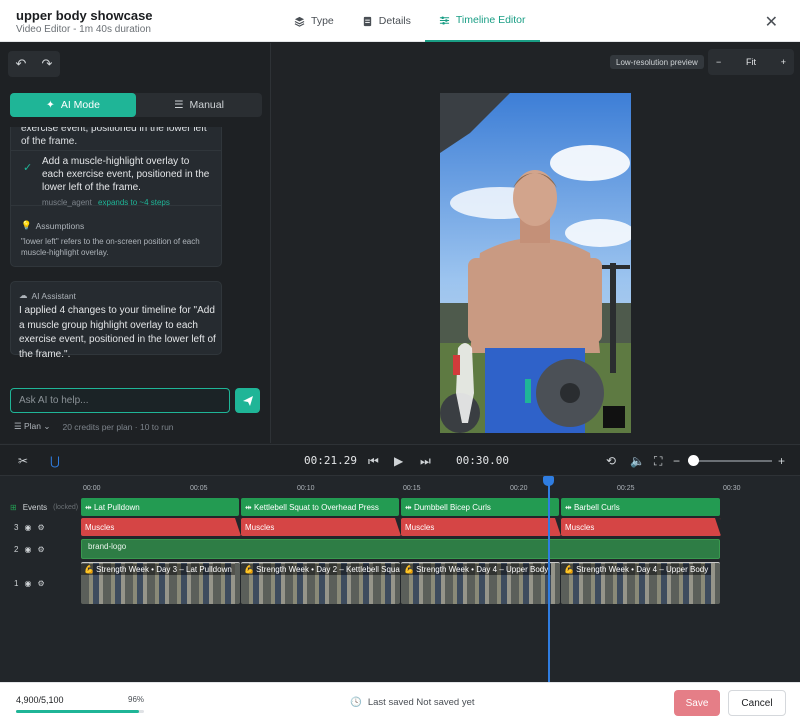  I want to click on redo-icon: ↷, so click(47, 64).